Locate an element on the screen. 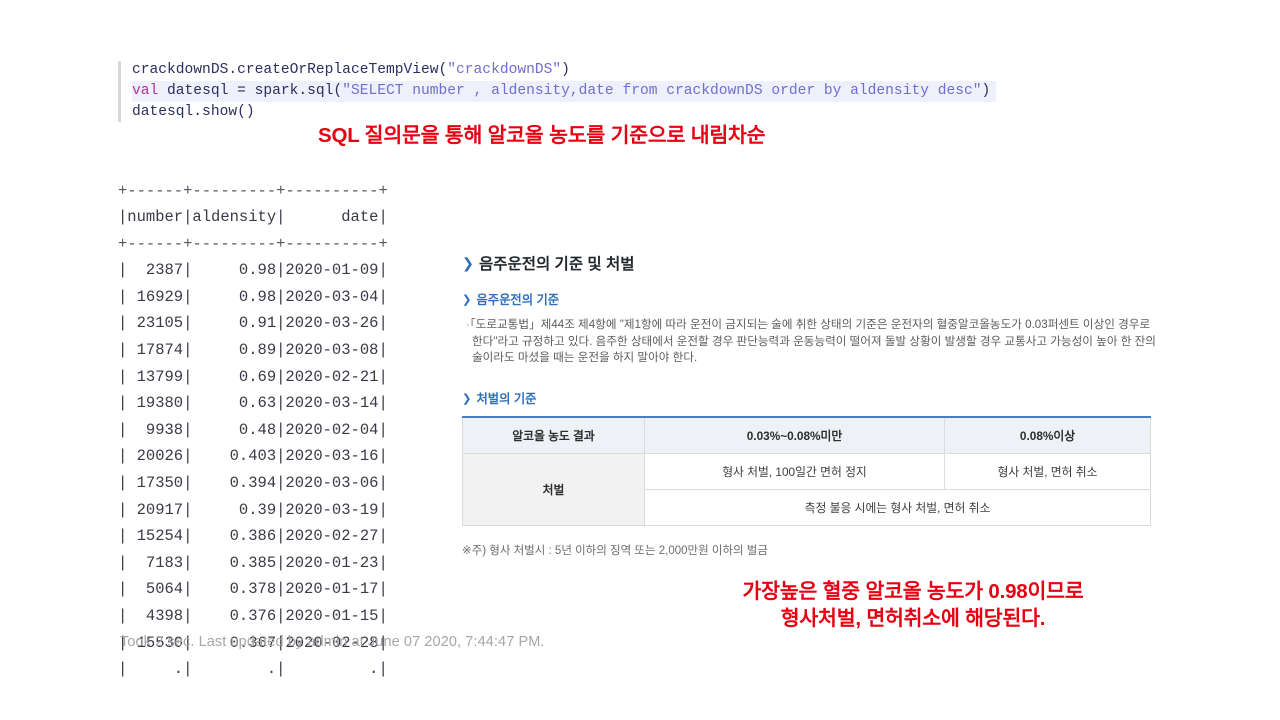  reference-main-heading-label: 음주운전의 기준 및 처벌 is located at coordinates (556, 264).